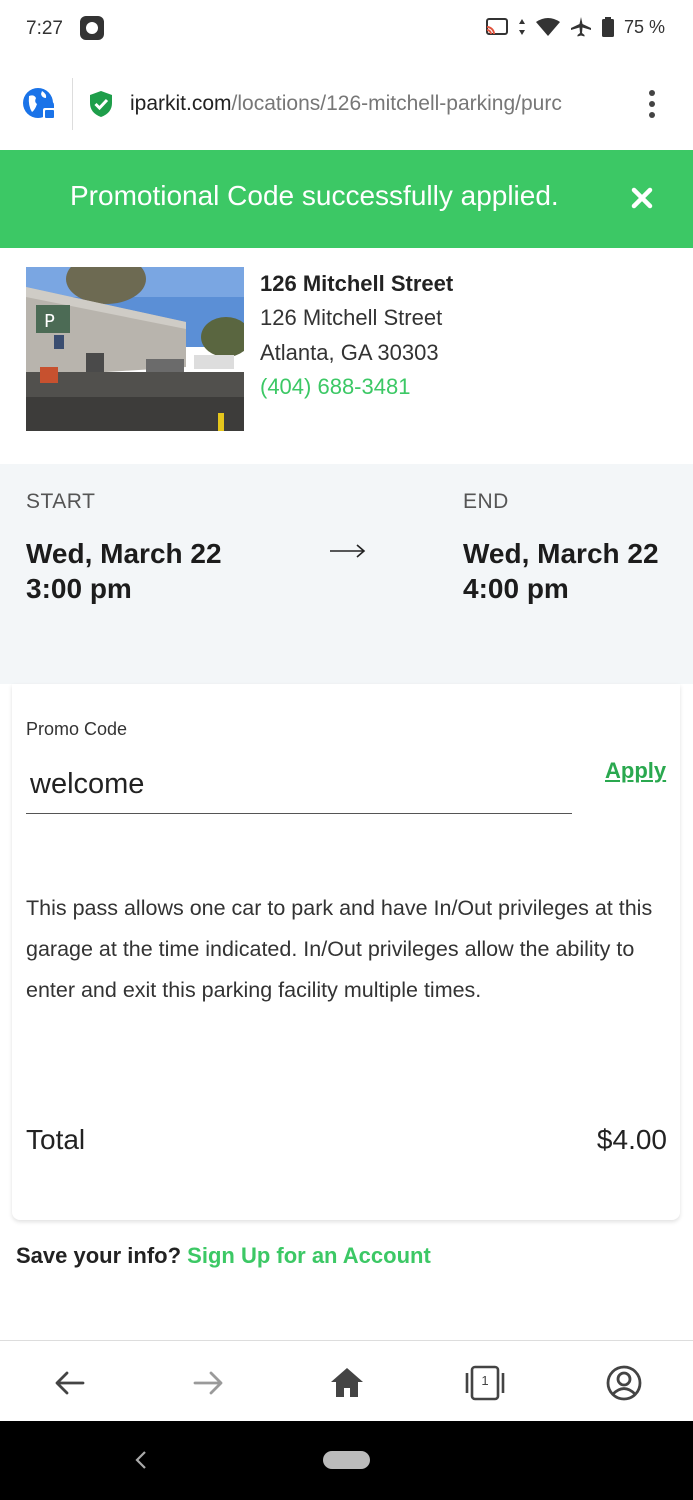  I want to click on location-city: Atlanta, GA 30303, so click(349, 352).